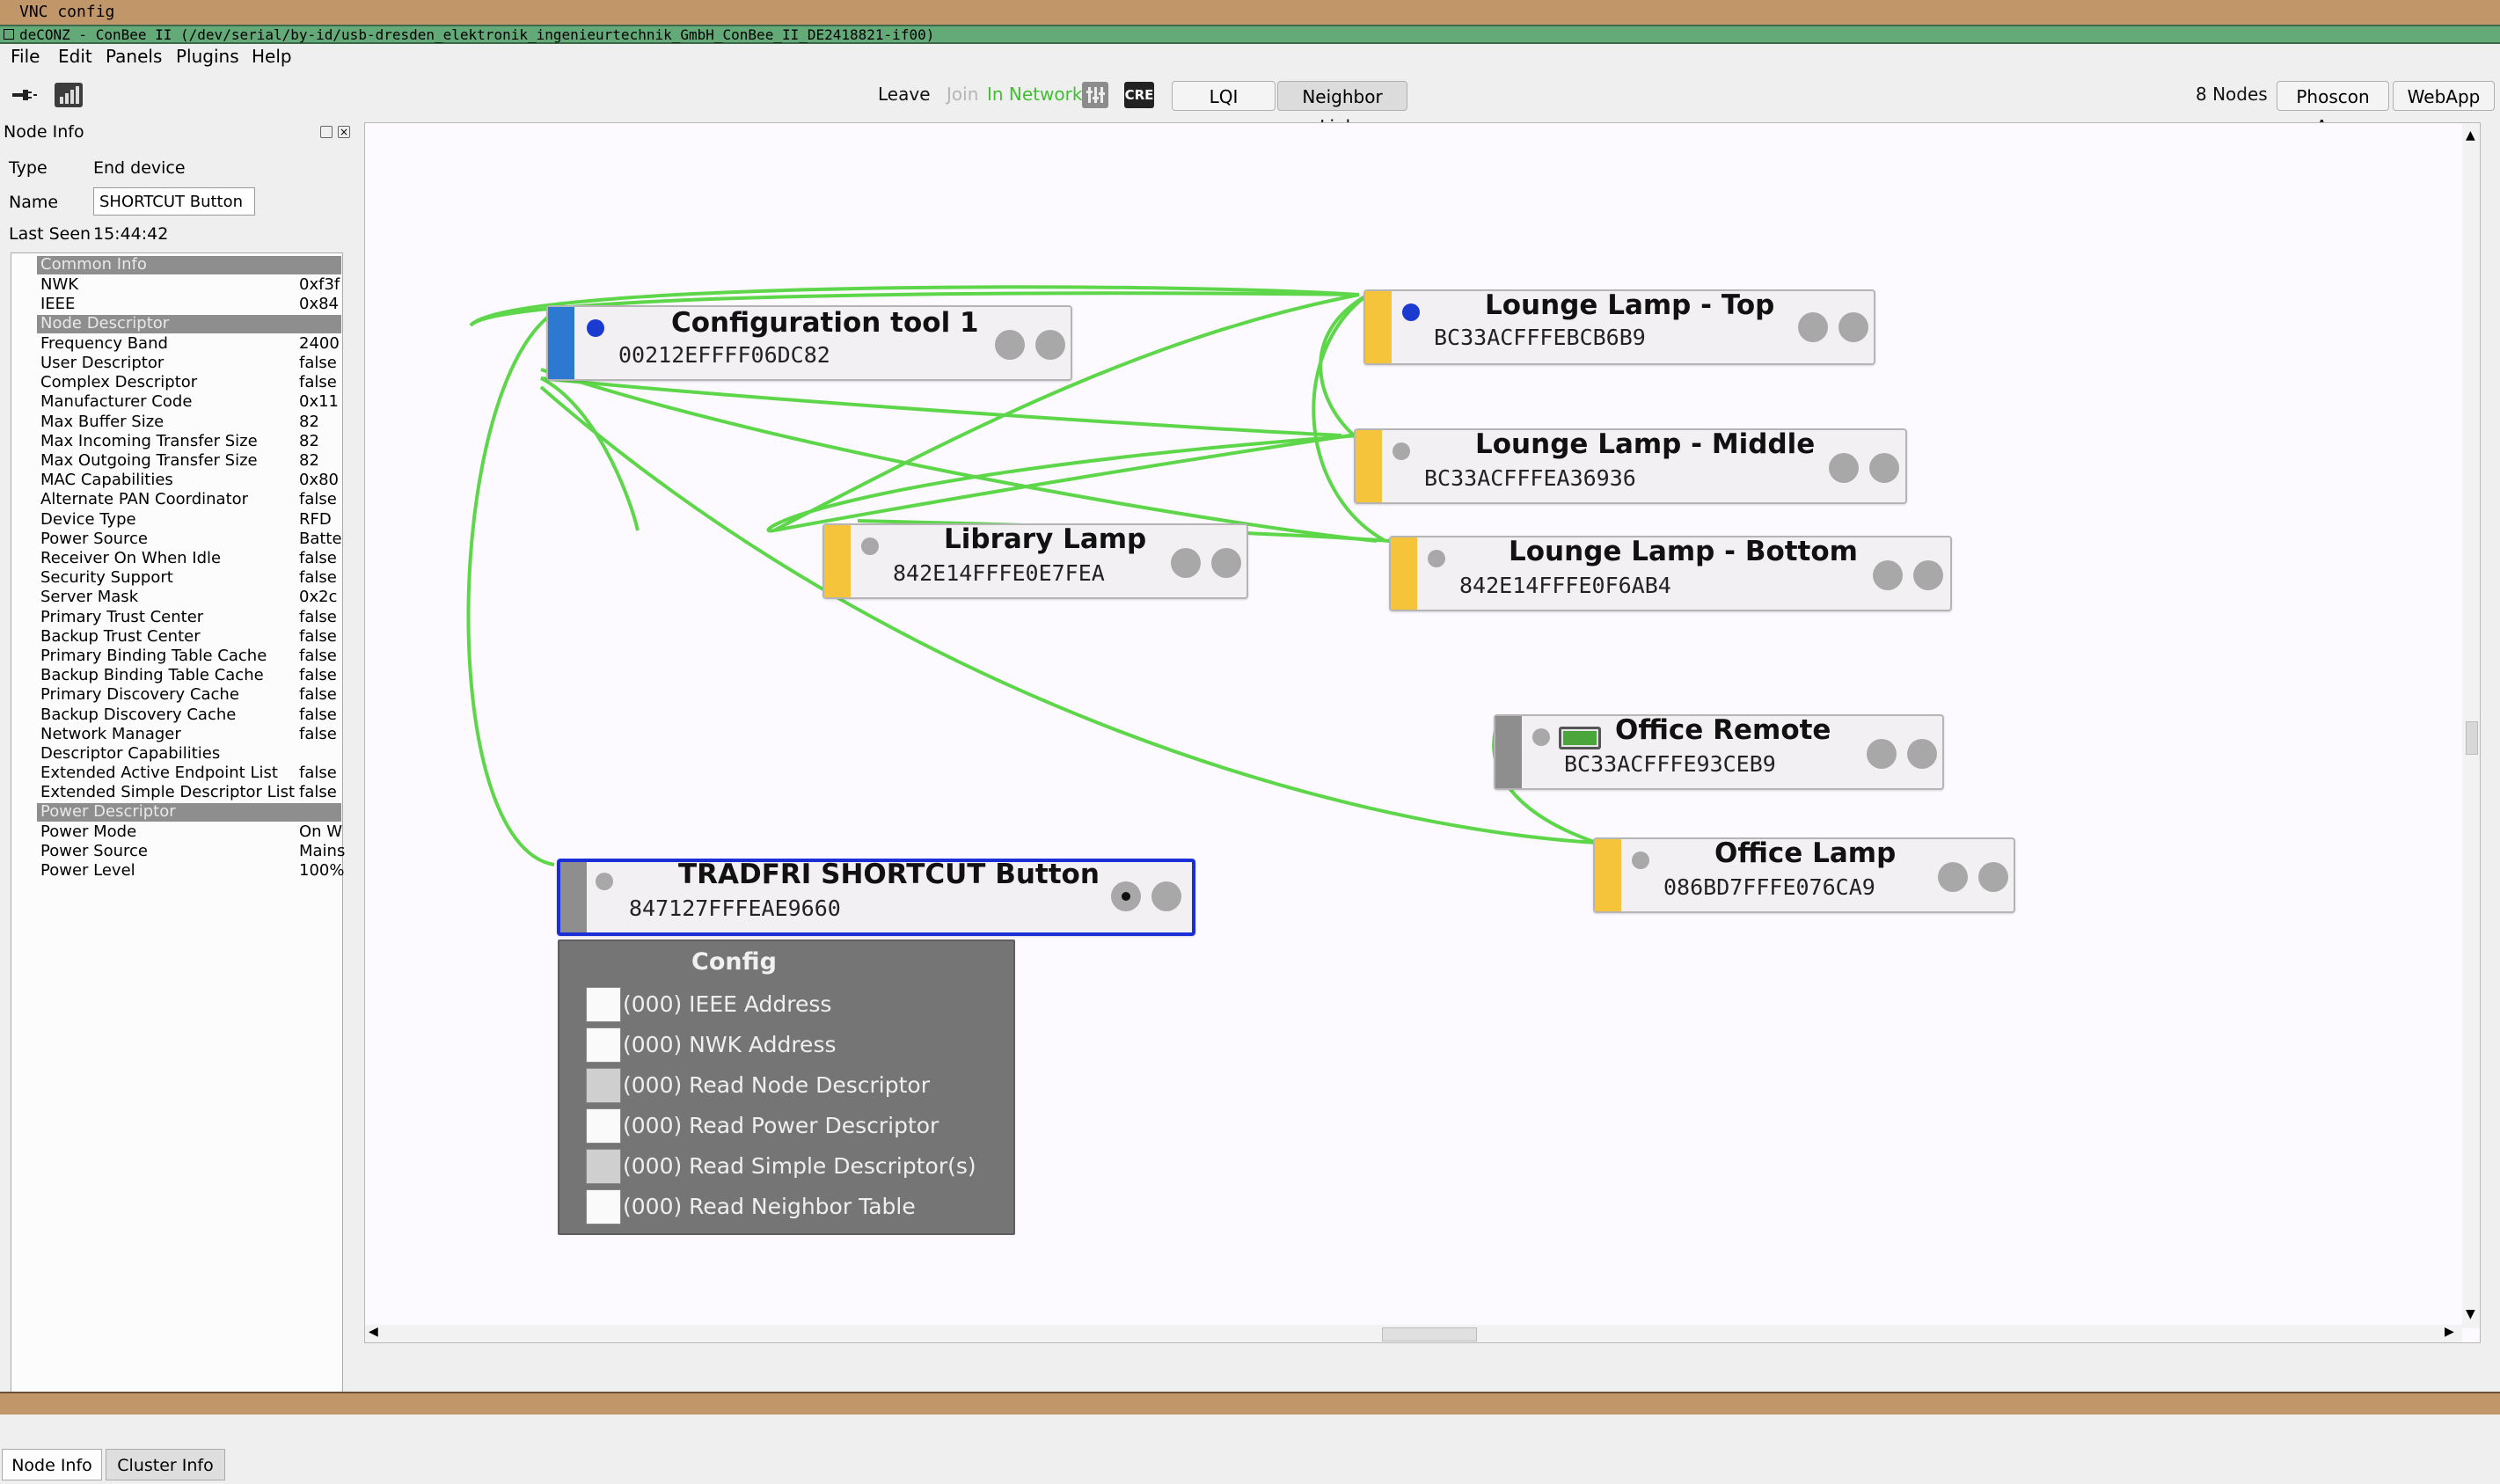 The height and width of the screenshot is (1484, 2500). I want to click on property-row: Network Manager false, so click(192, 734).